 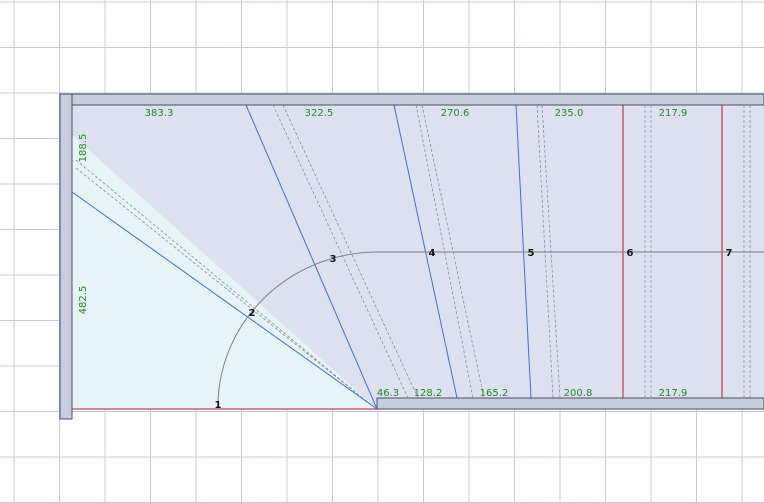 What do you see at coordinates (333, 259) in the screenshot?
I see `step-number-3: 3` at bounding box center [333, 259].